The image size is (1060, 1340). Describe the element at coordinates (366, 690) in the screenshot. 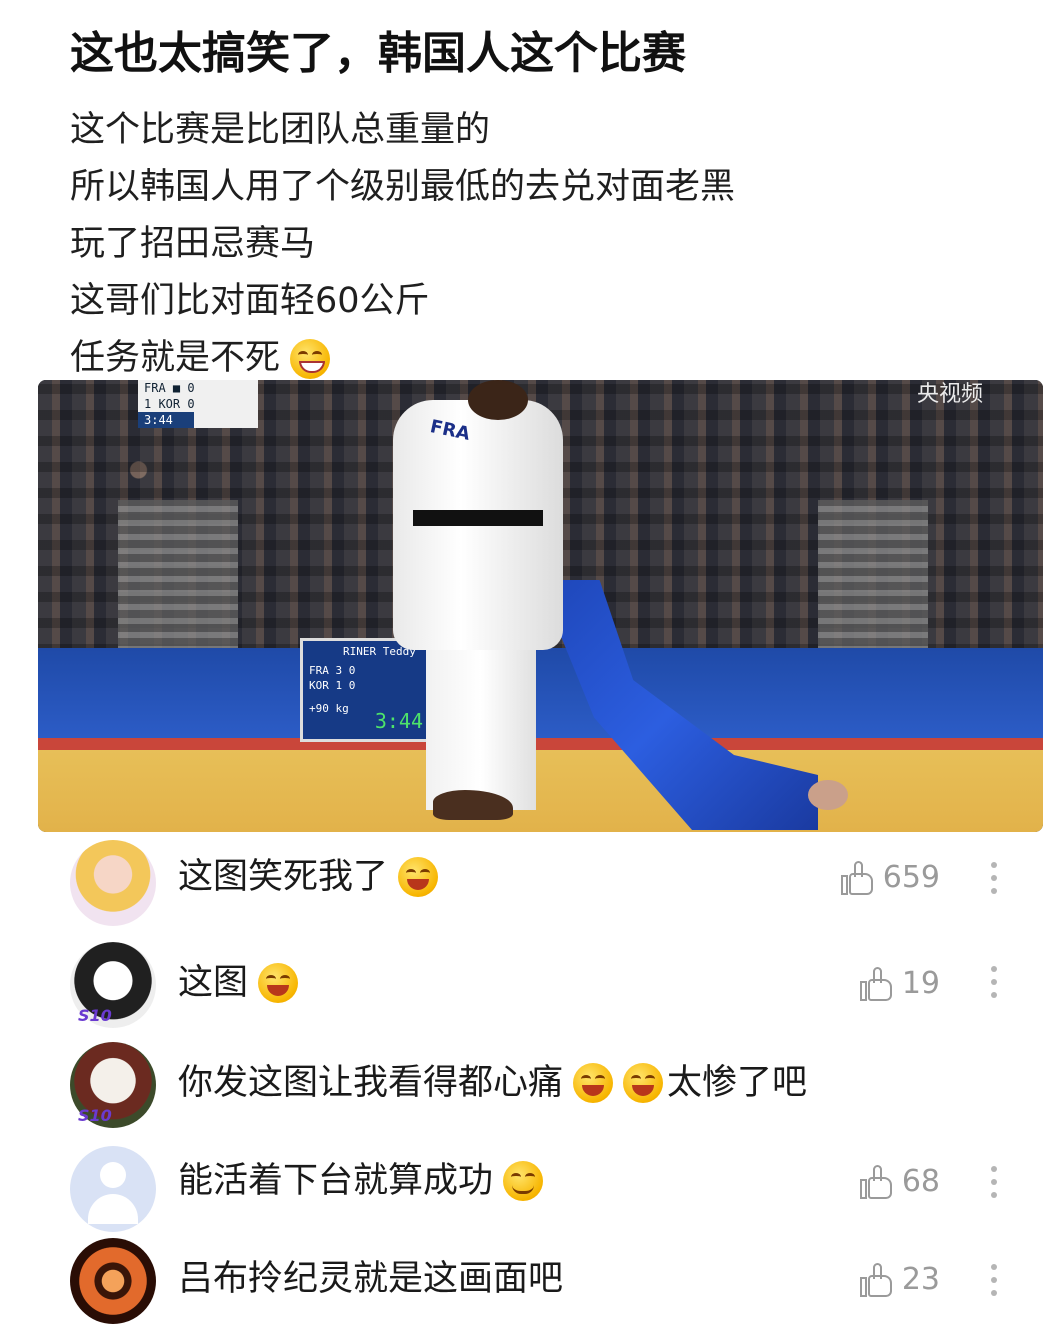

I see `arena-scoreboard: RINER Teddy FRA 3 0 KOR 1 0 +90 kg 3:44` at that location.